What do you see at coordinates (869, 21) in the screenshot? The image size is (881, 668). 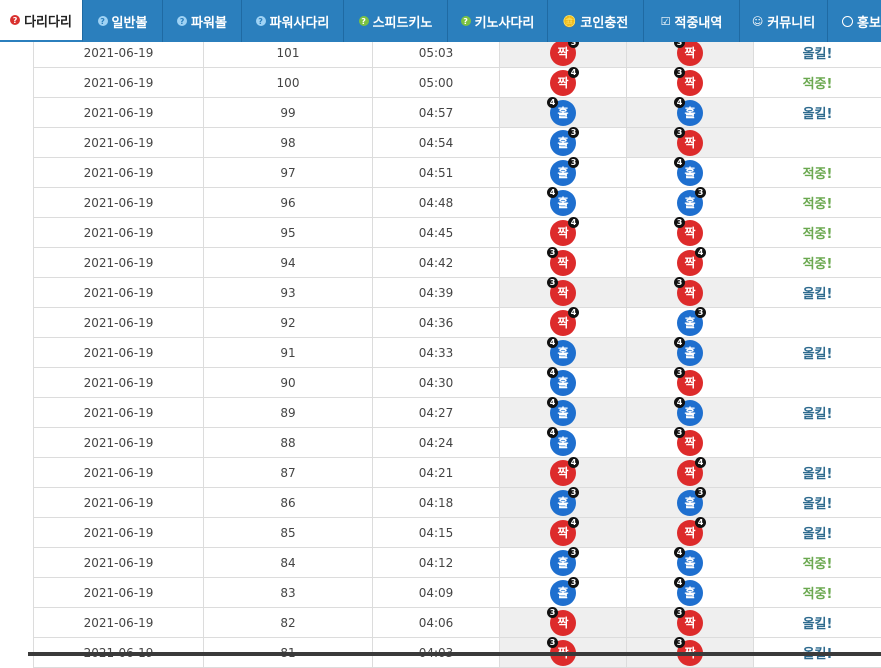 I see `tab-label: 홍보코` at bounding box center [869, 21].